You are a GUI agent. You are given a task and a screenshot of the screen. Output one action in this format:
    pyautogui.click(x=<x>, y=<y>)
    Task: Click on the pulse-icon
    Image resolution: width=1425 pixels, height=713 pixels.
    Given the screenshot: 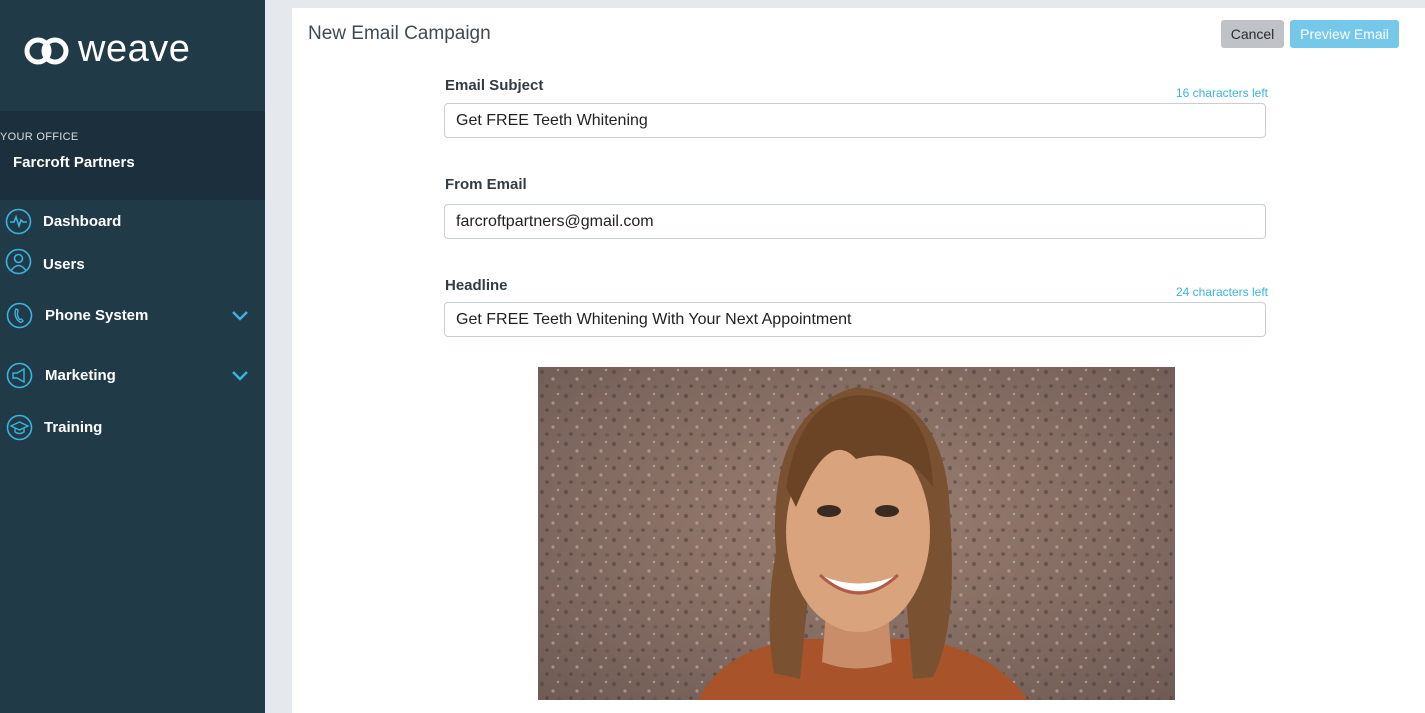 What is the action you would take?
    pyautogui.click(x=18, y=221)
    